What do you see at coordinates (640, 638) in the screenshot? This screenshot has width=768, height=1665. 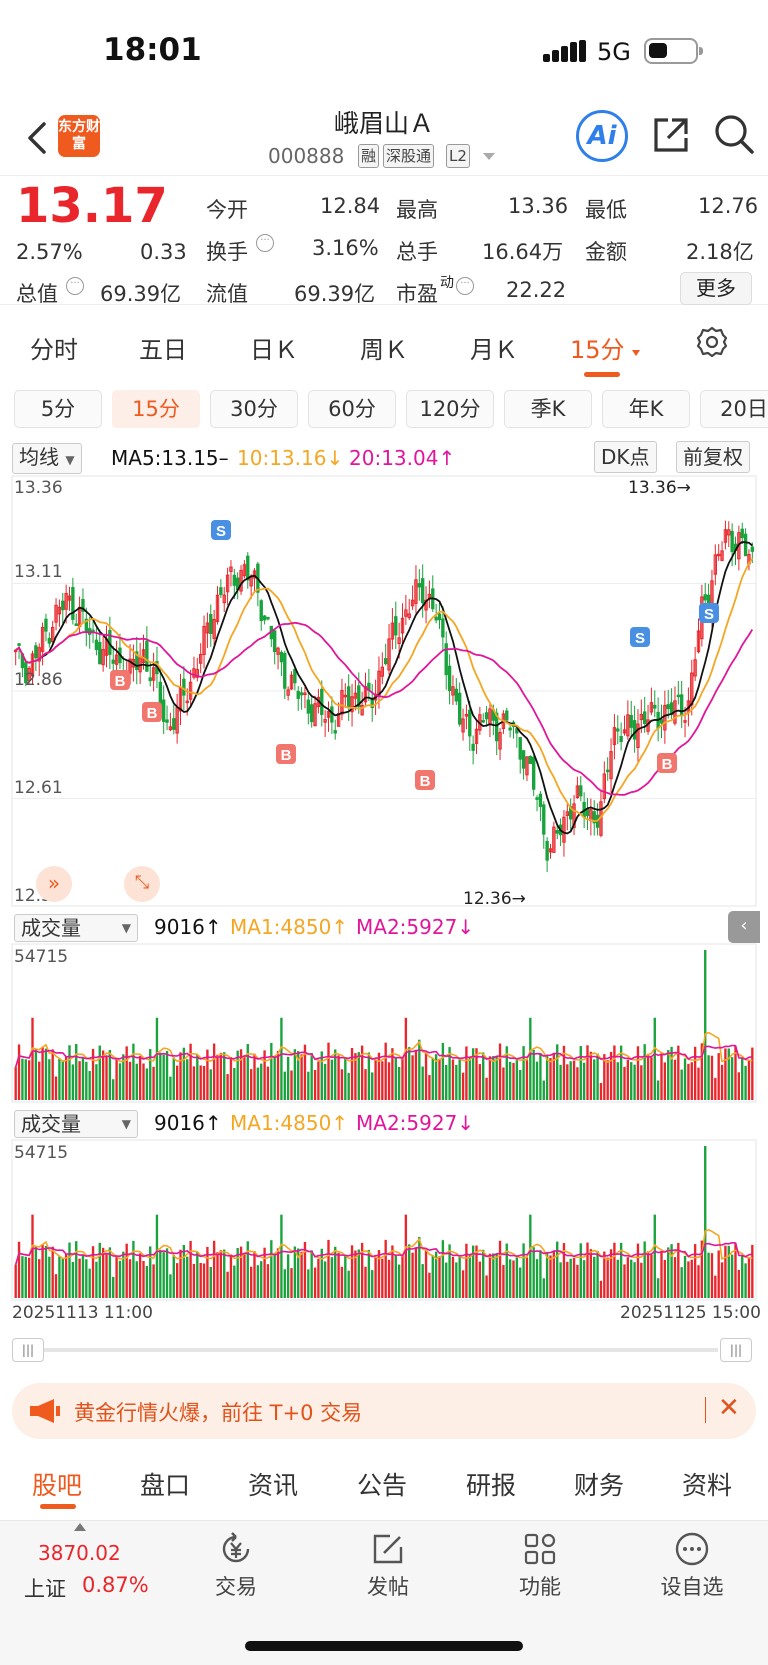 I see `sell-signal-label: S` at bounding box center [640, 638].